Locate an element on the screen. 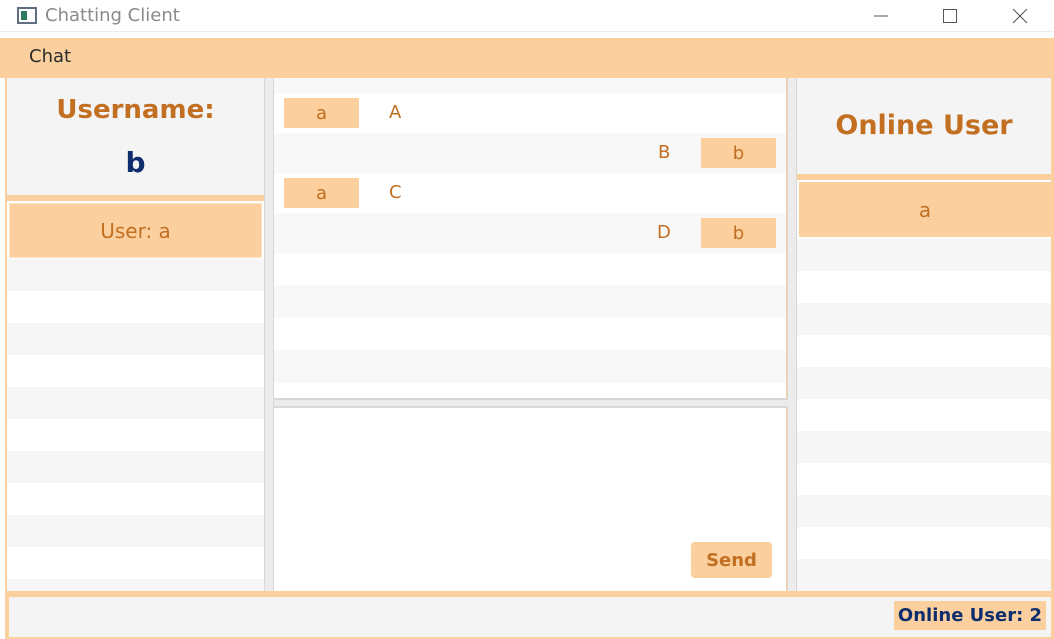  message-row: B b is located at coordinates (530, 153).